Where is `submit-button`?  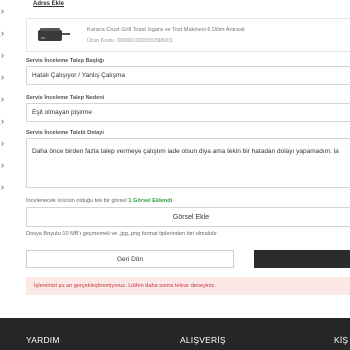
submit-button is located at coordinates (302, 259).